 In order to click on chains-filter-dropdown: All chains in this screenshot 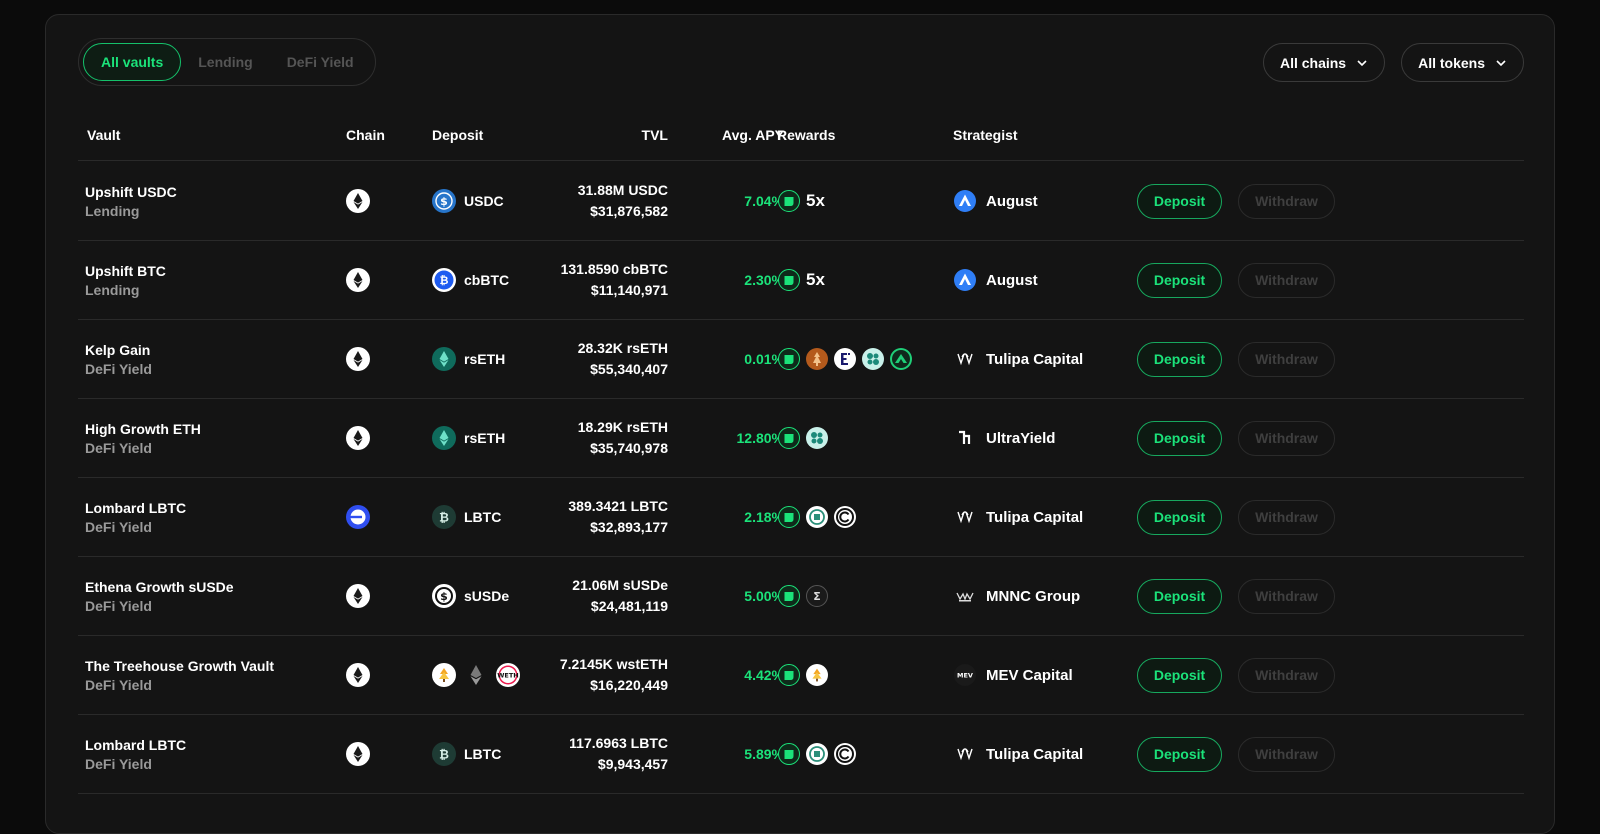, I will do `click(1324, 62)`.